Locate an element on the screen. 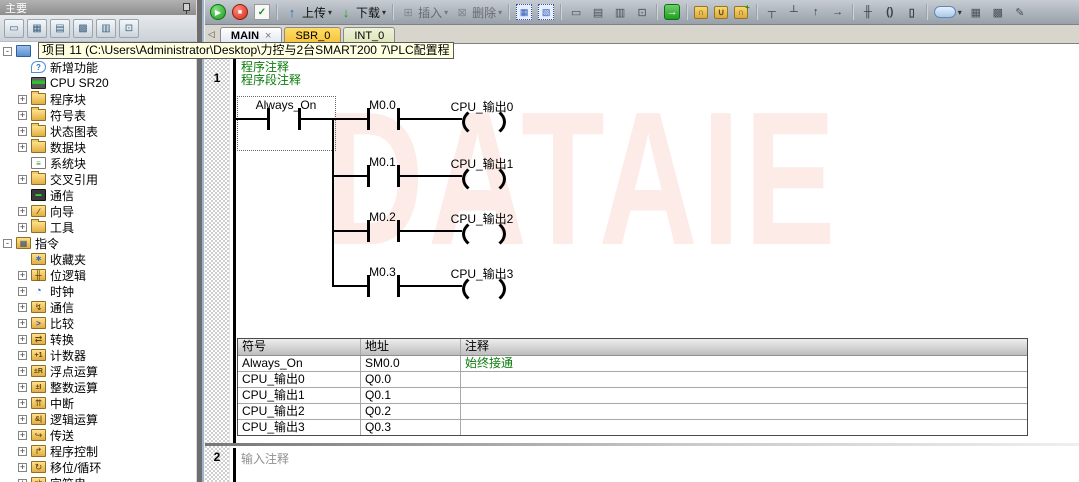  toolbar-button: ⊡ ▾ is located at coordinates (642, 12).